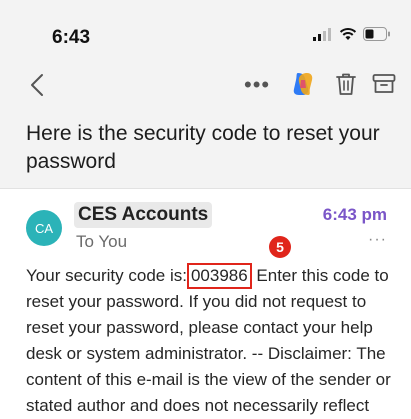 This screenshot has width=411, height=419. Describe the element at coordinates (346, 84) in the screenshot. I see `trash-icon` at that location.